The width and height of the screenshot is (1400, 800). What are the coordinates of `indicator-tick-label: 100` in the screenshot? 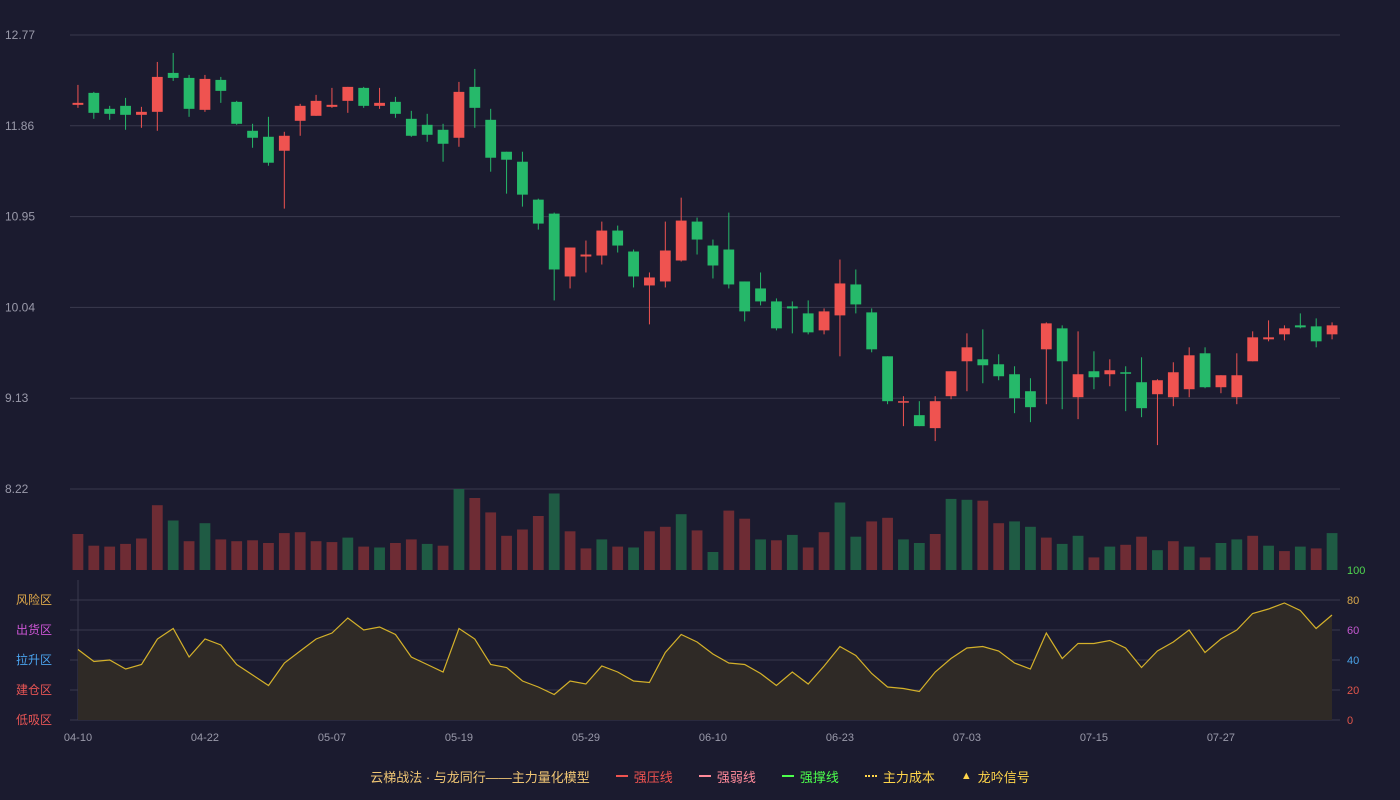 It's located at (1356, 571).